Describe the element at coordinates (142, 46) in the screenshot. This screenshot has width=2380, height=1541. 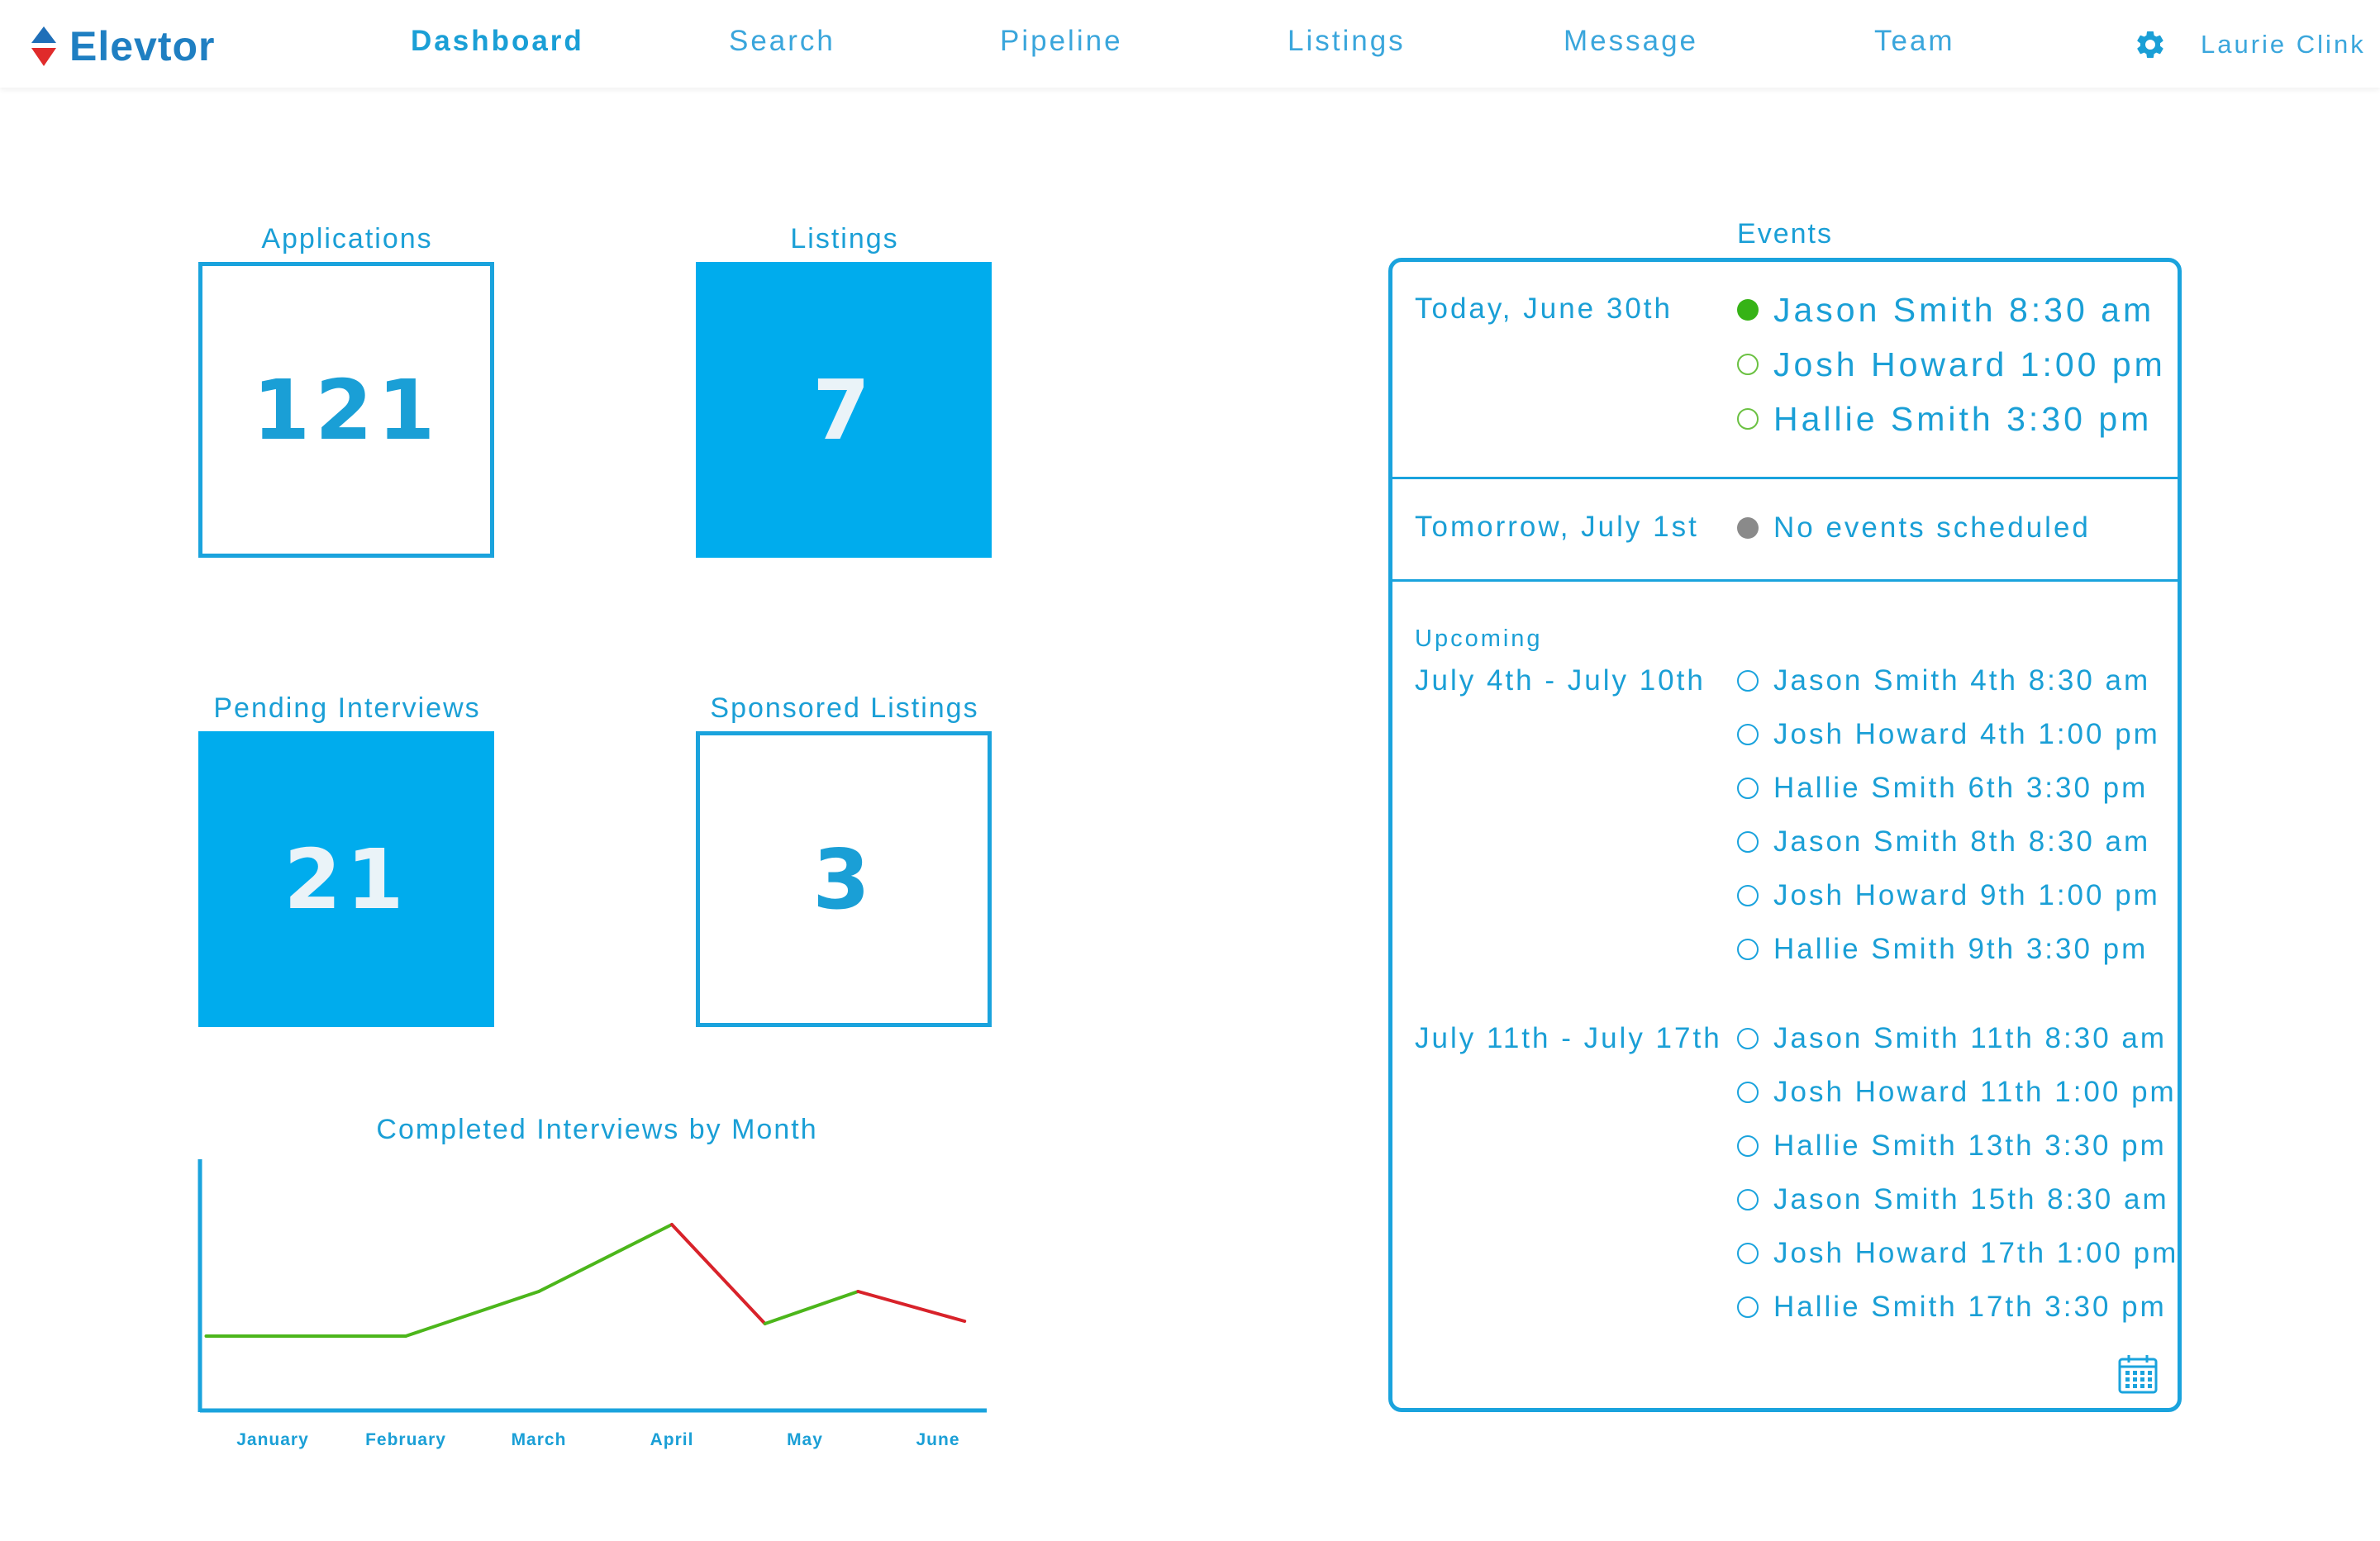
I see `brand-name: Elevtor` at that location.